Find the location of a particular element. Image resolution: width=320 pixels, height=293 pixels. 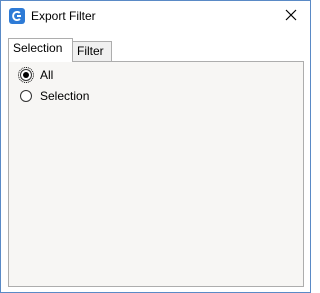

window-title: Export Filter is located at coordinates (63, 16).